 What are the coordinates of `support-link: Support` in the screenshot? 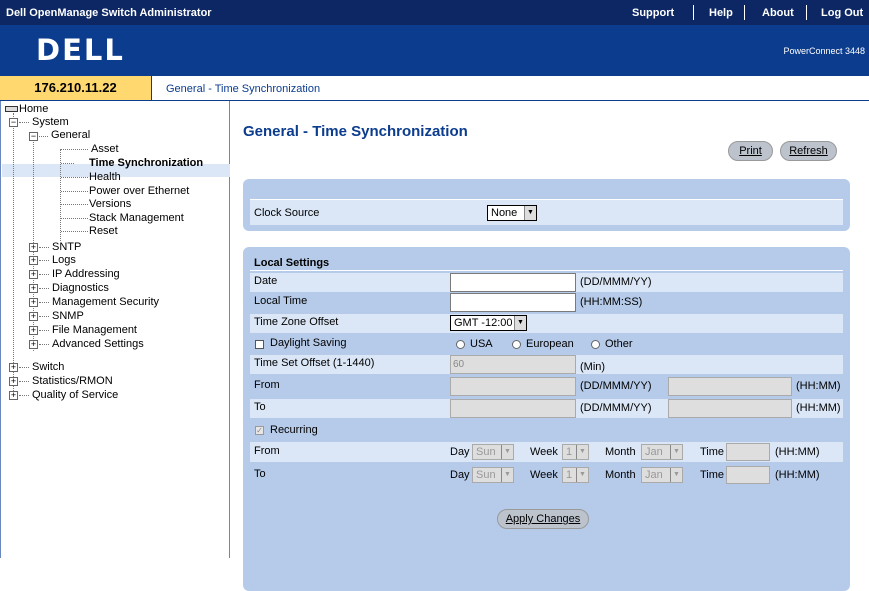 It's located at (653, 13).